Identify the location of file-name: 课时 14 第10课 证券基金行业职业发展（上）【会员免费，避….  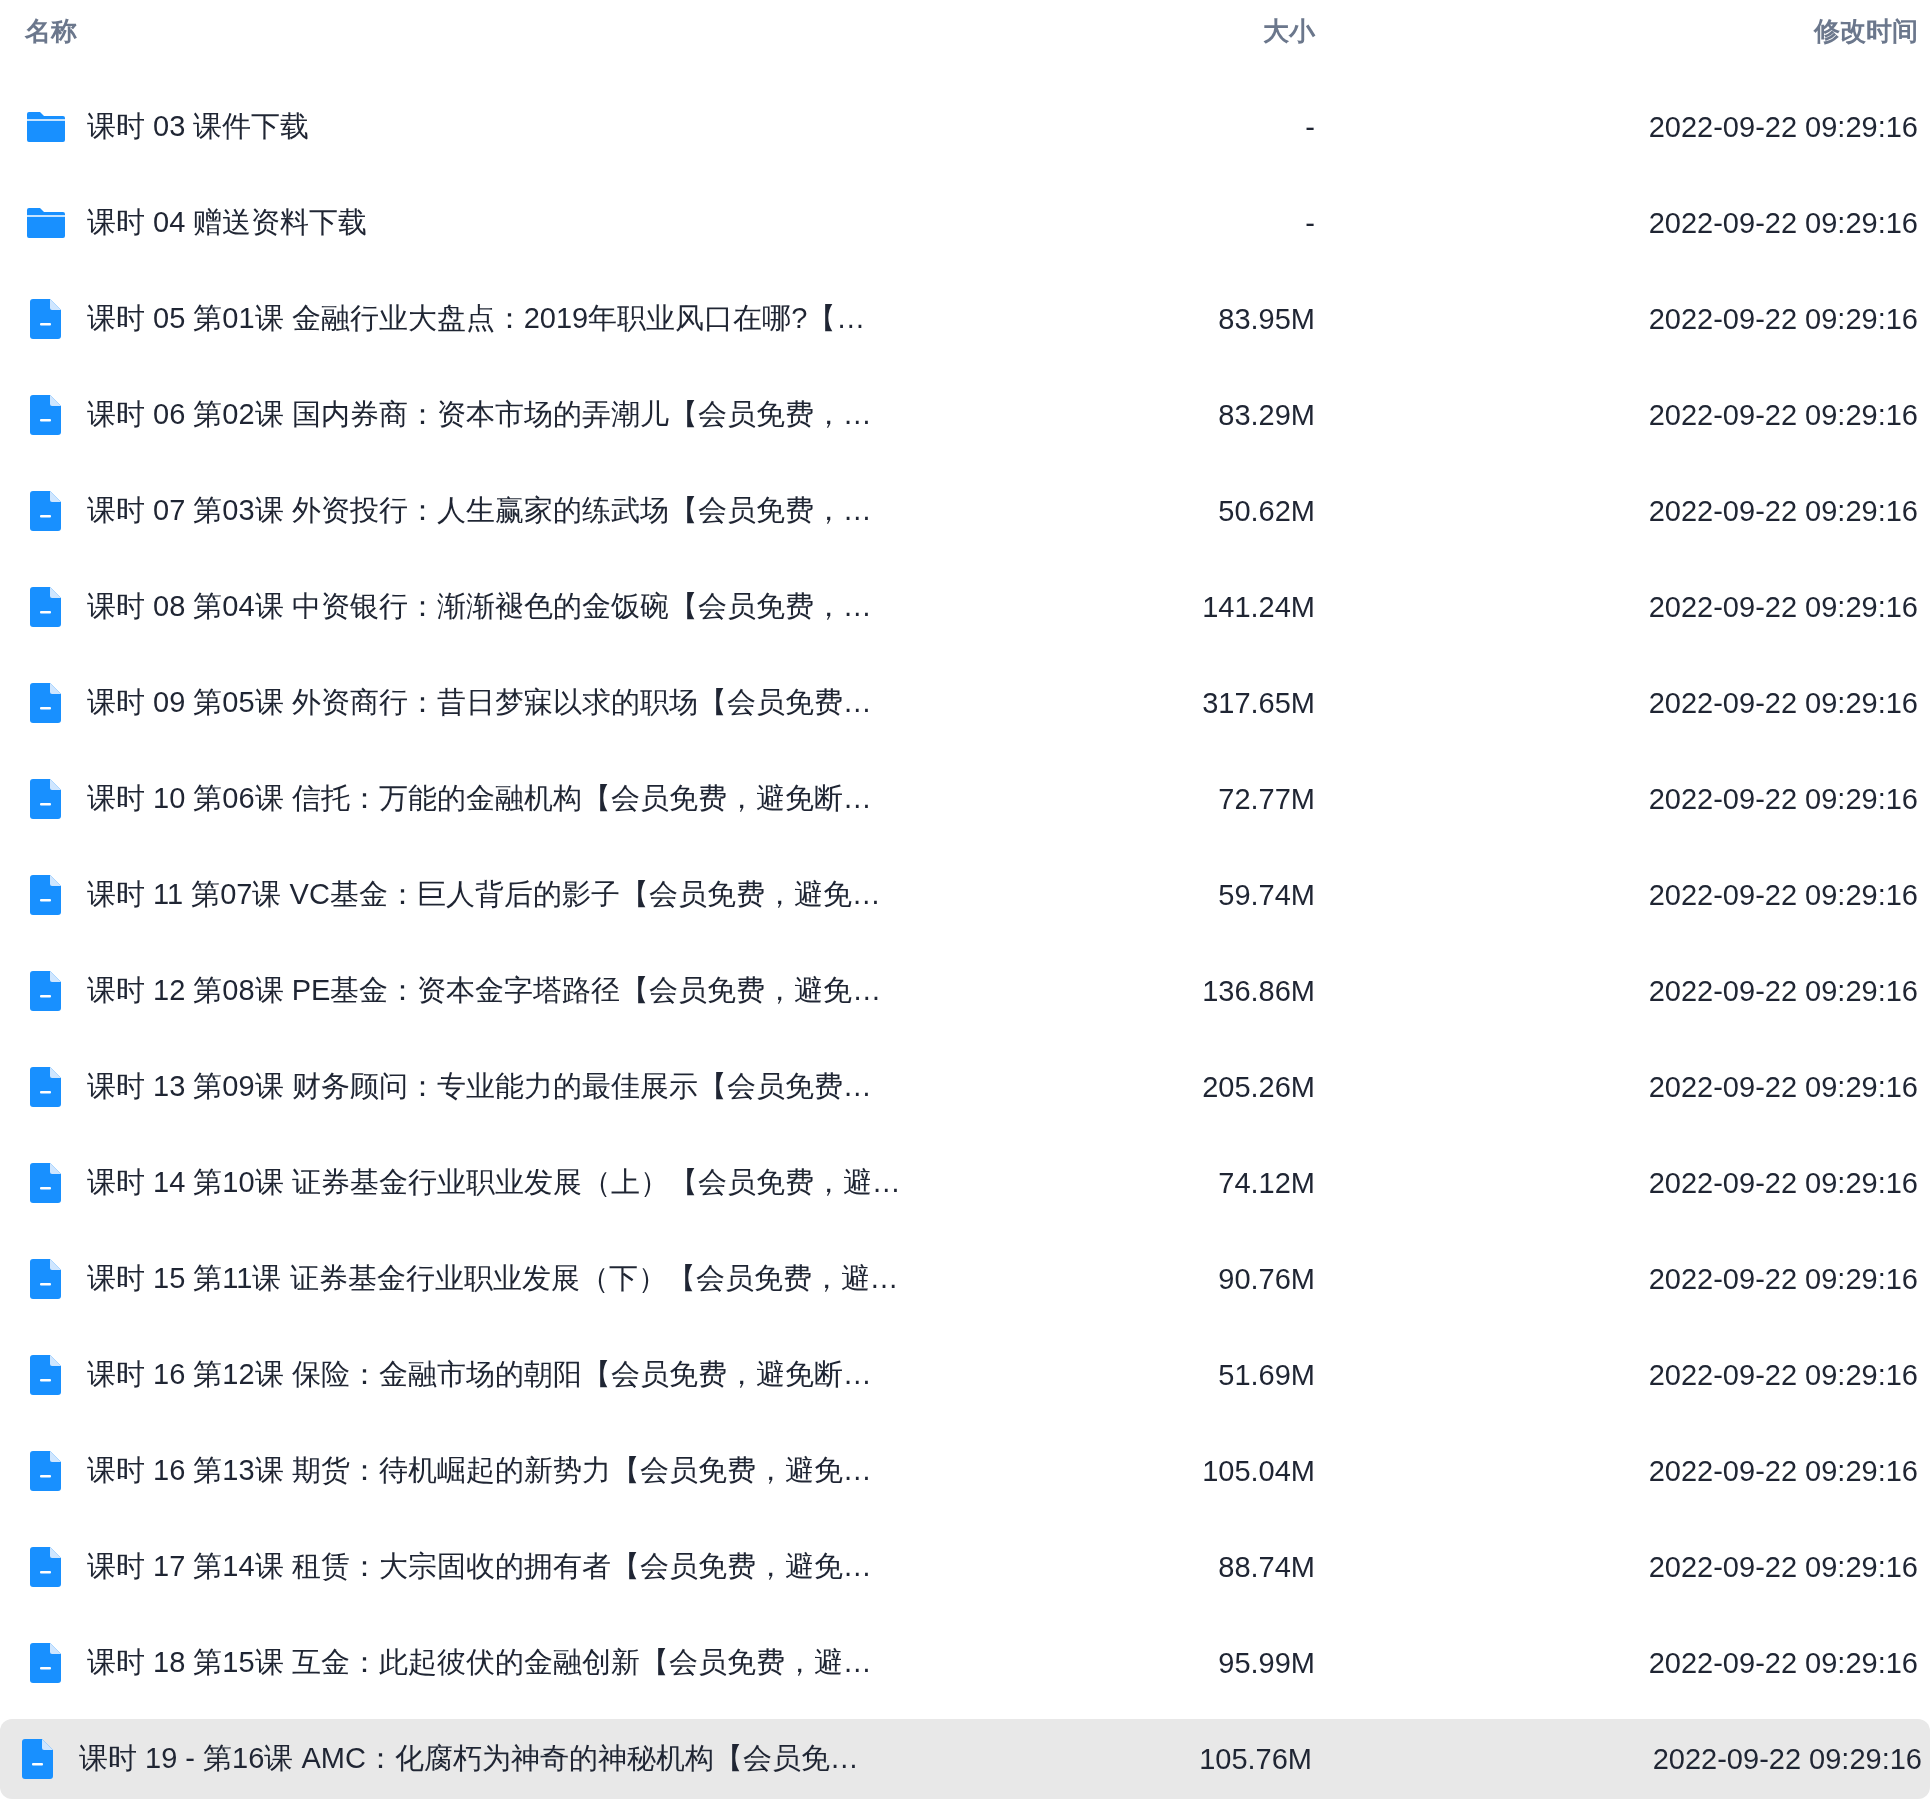
(494, 1182).